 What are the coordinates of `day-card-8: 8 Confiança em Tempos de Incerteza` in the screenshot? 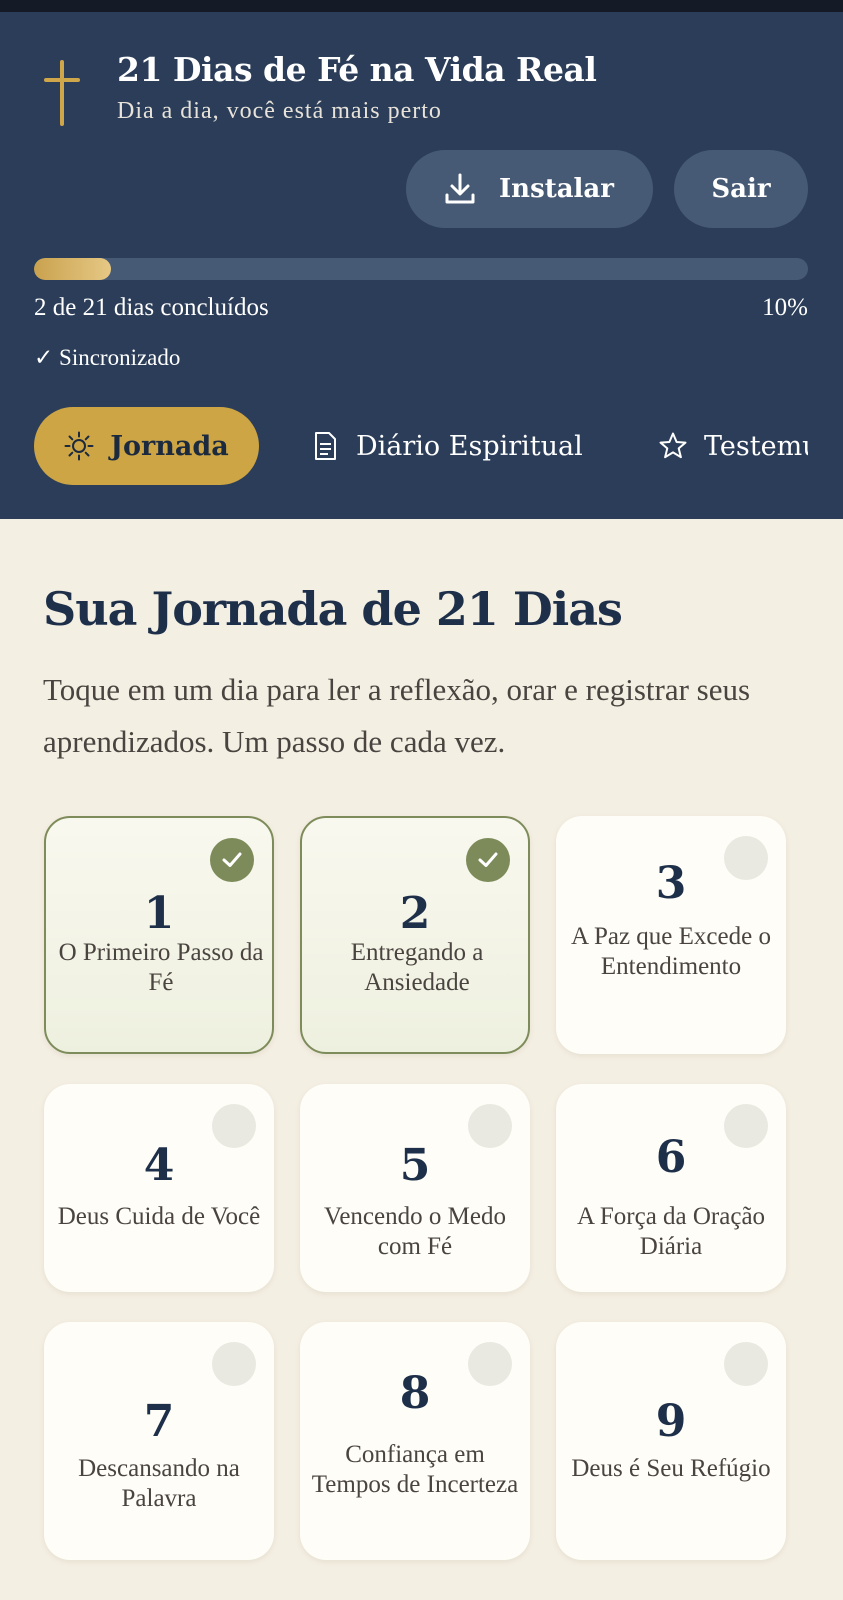 It's located at (415, 1441).